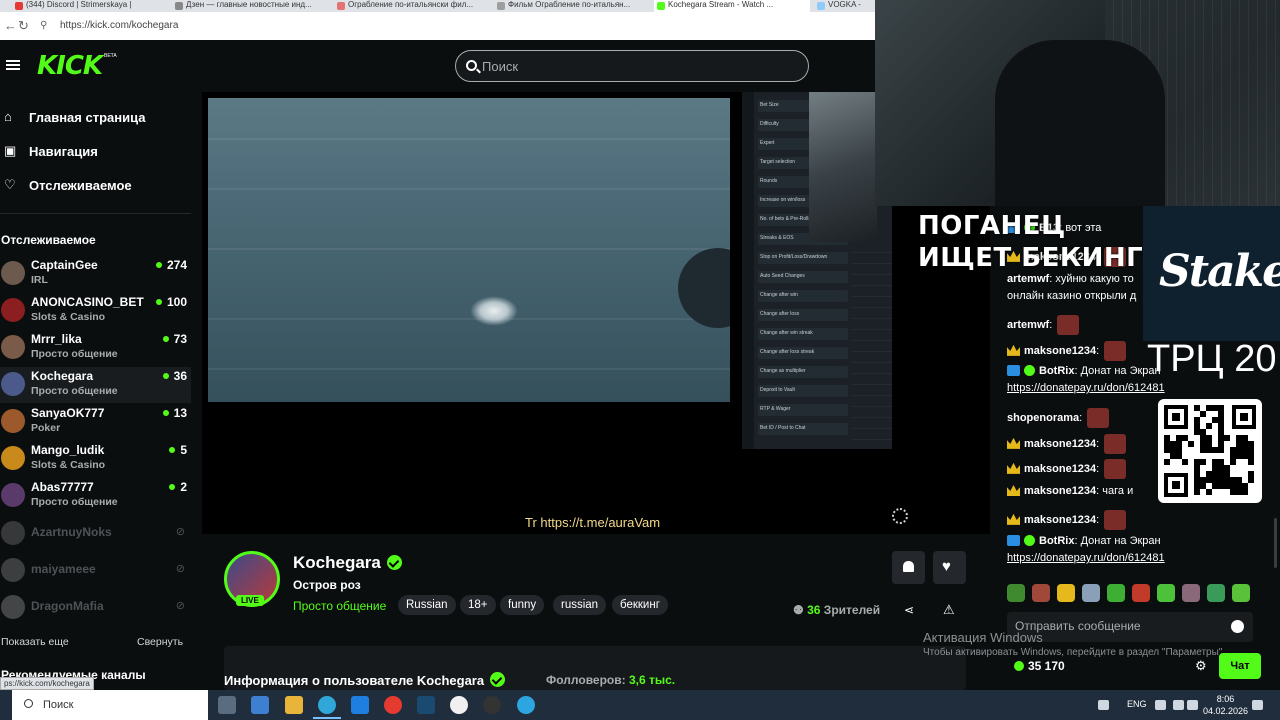  I want to click on nav-home: ⌂ Главная страница, so click(95, 117).